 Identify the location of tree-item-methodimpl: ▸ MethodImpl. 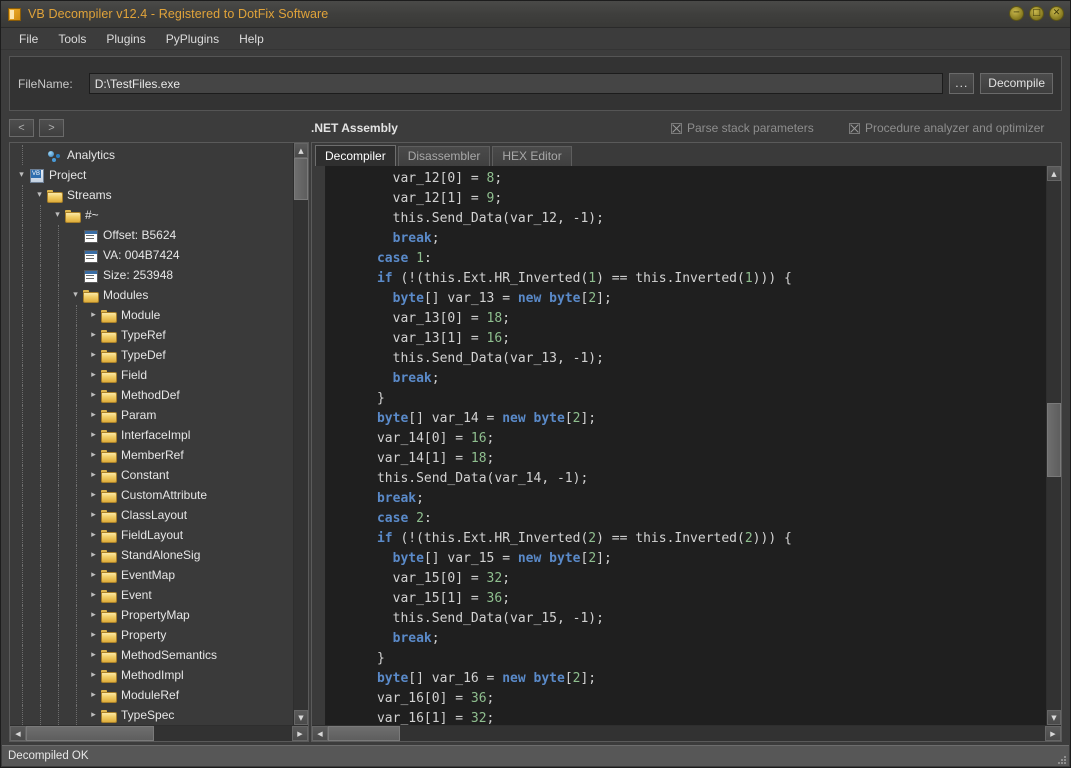
(151, 675).